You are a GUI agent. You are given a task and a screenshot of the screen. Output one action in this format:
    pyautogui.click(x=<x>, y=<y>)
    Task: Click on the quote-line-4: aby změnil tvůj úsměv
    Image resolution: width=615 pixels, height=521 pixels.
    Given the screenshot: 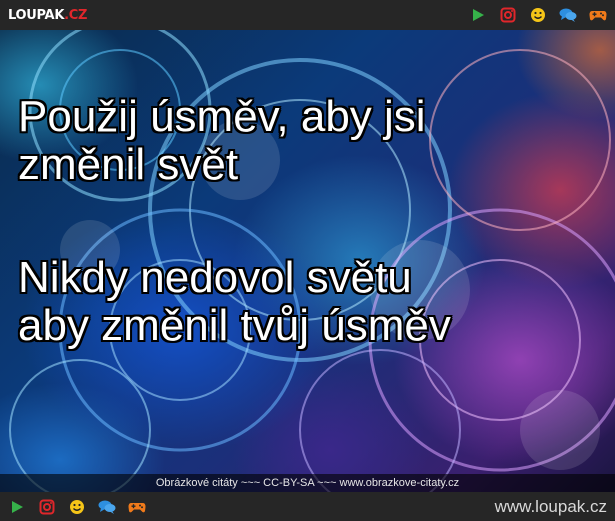 What is the action you would take?
    pyautogui.click(x=234, y=325)
    